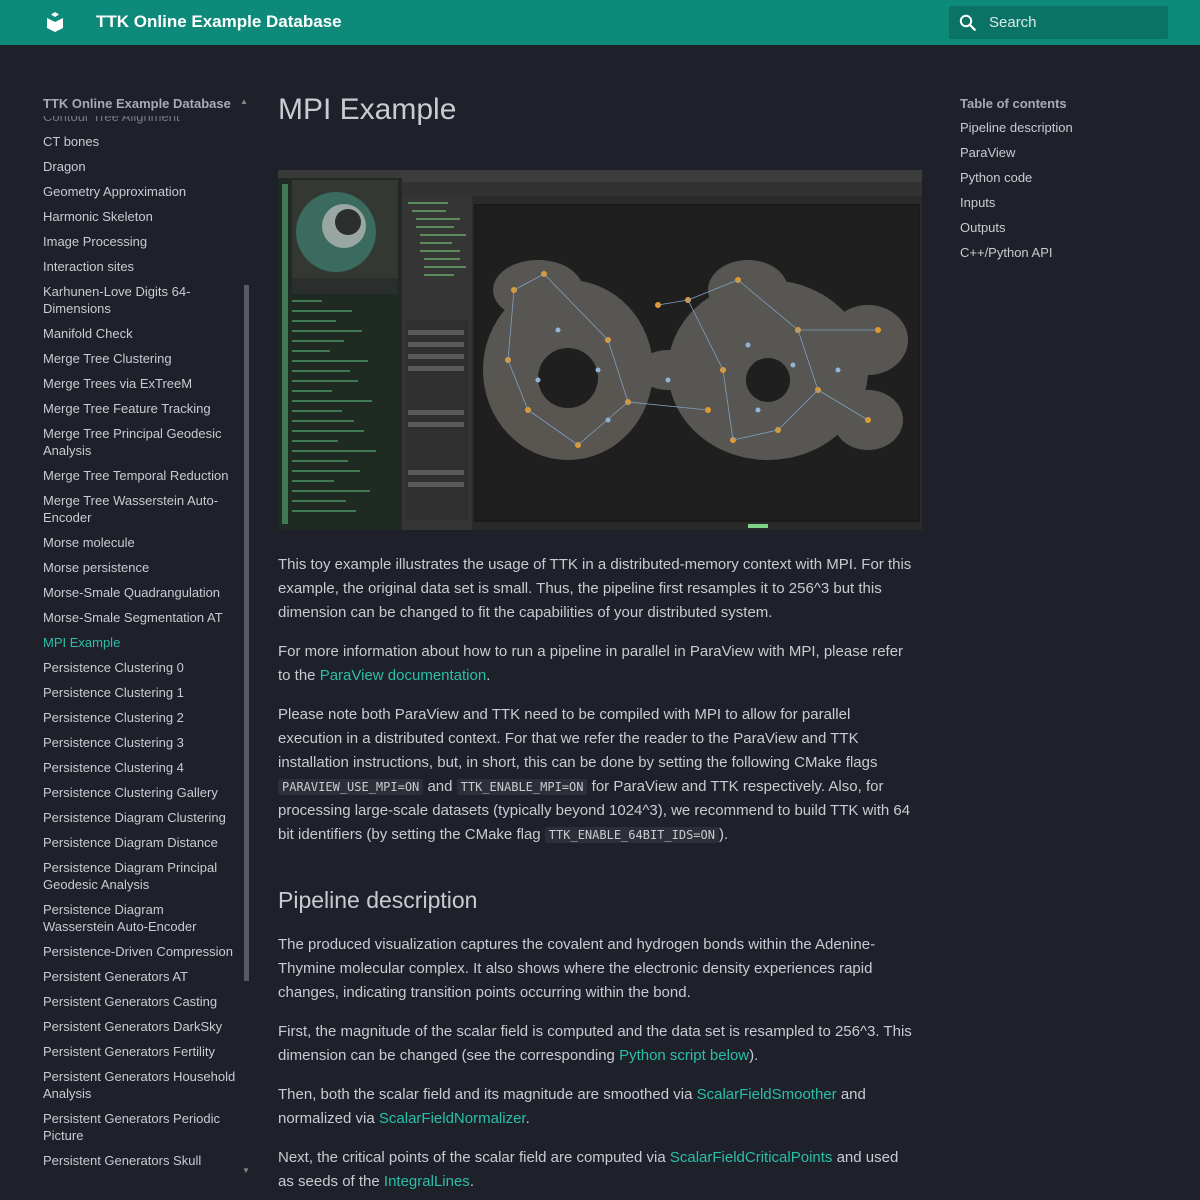 This screenshot has width=1200, height=1200. I want to click on toc-item: Pipeline description, so click(1064, 127).